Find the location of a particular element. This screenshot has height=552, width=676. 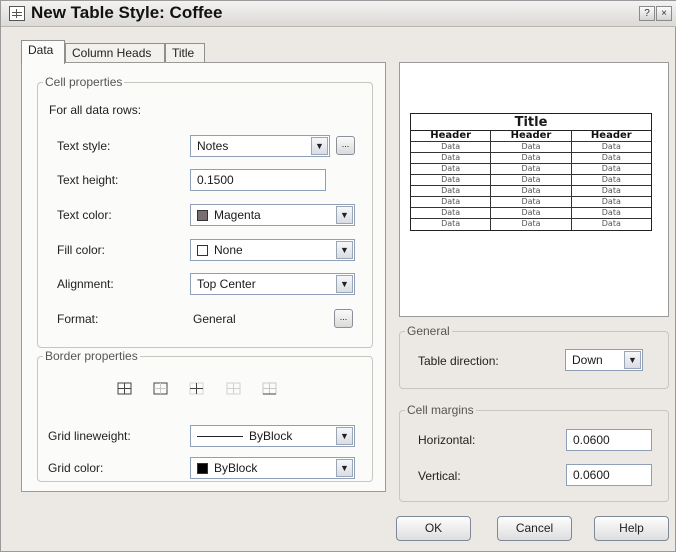

vertical-margin-field: 0.0600 is located at coordinates (609, 475).